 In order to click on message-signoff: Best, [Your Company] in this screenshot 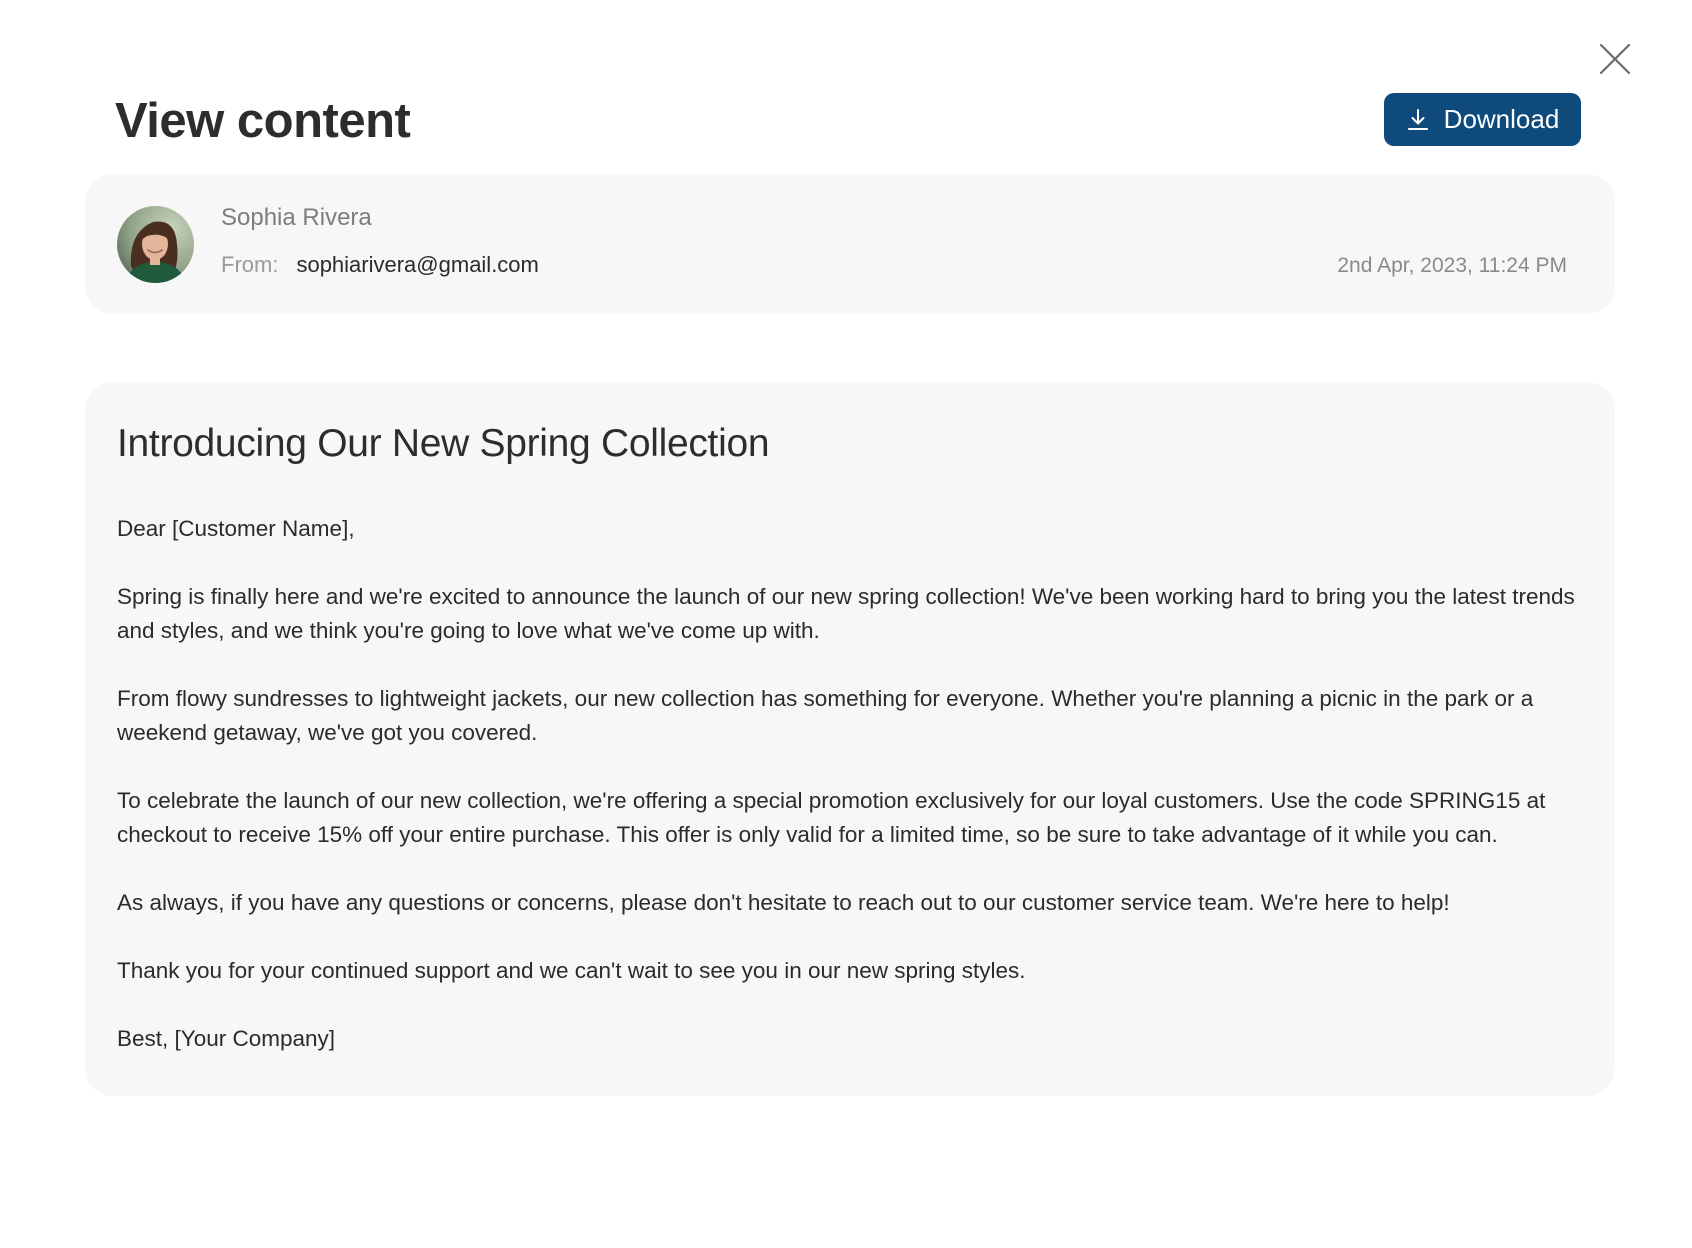, I will do `click(226, 1038)`.